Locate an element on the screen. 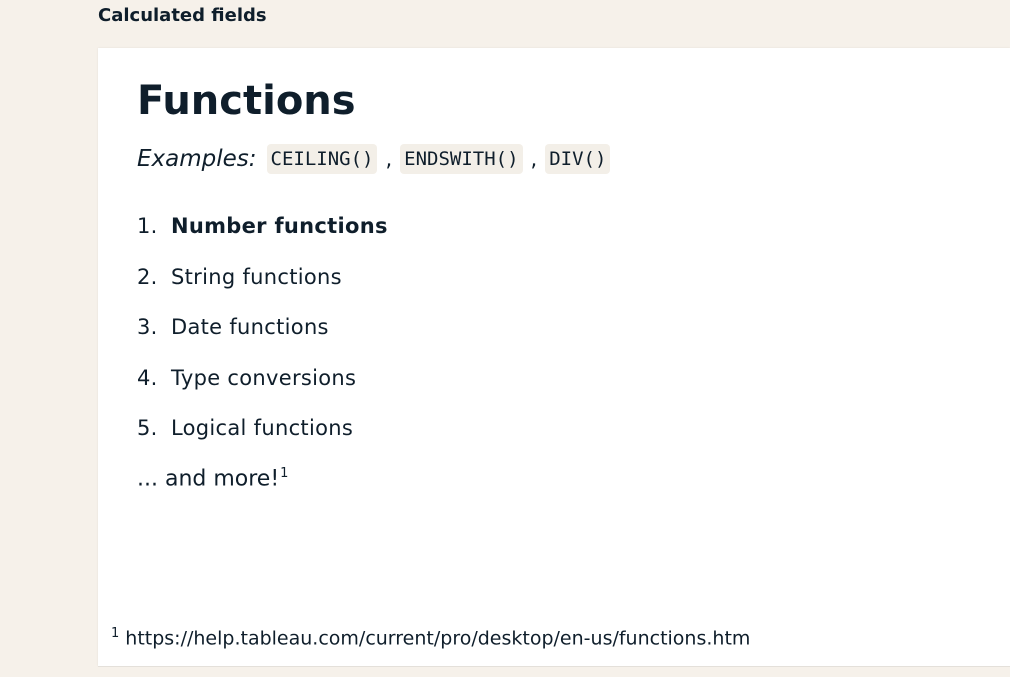  list-number: 5. is located at coordinates (147, 428).